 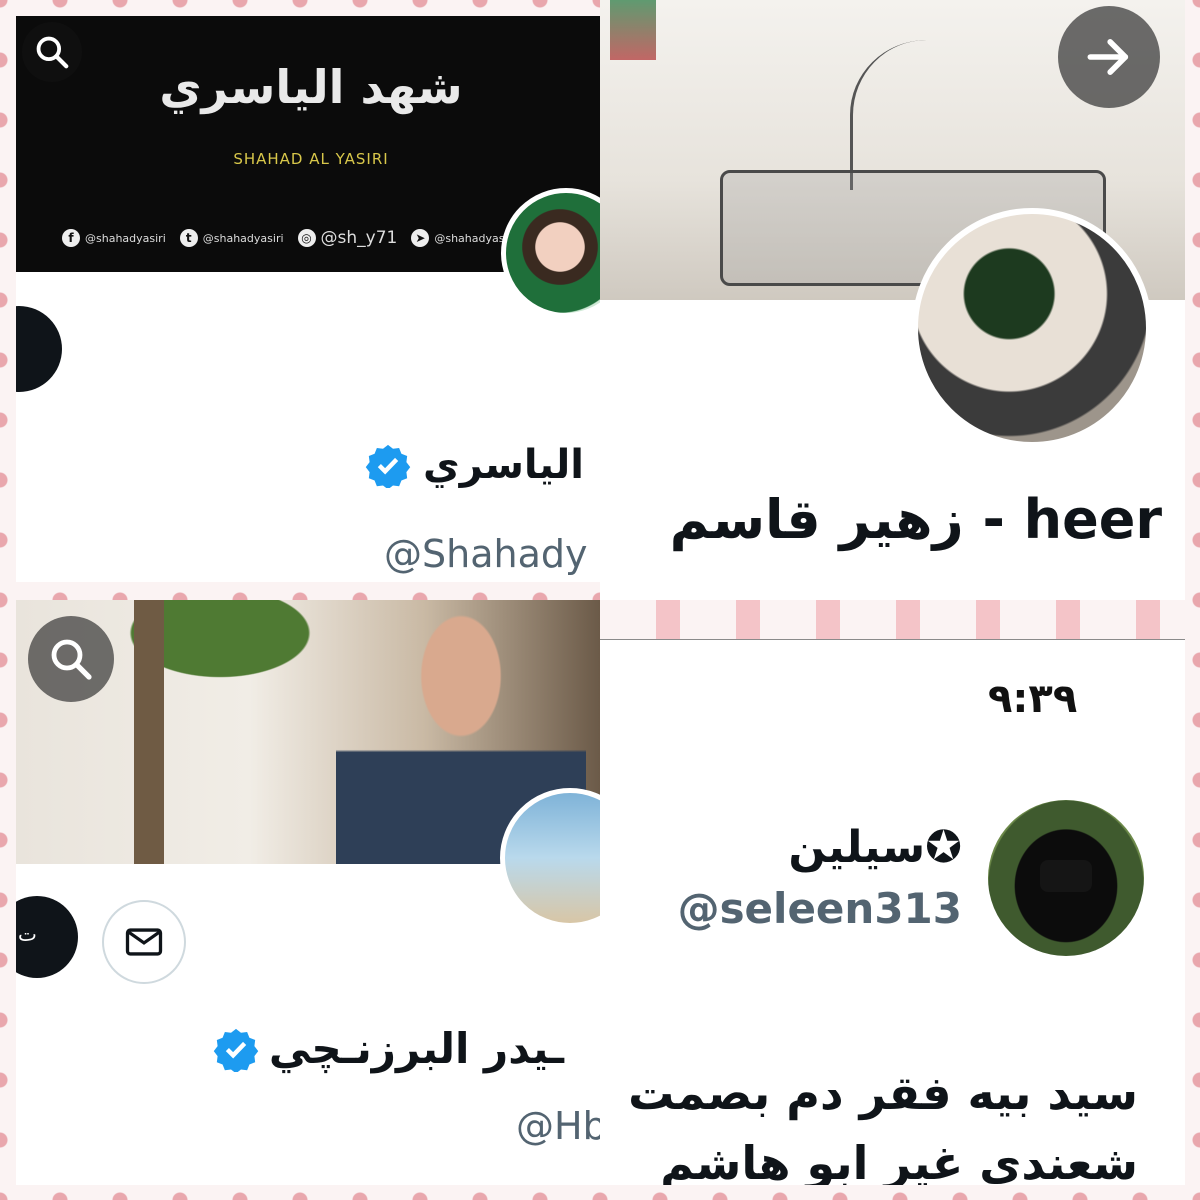 I want to click on user-handle: @Hb, so click(x=558, y=1126).